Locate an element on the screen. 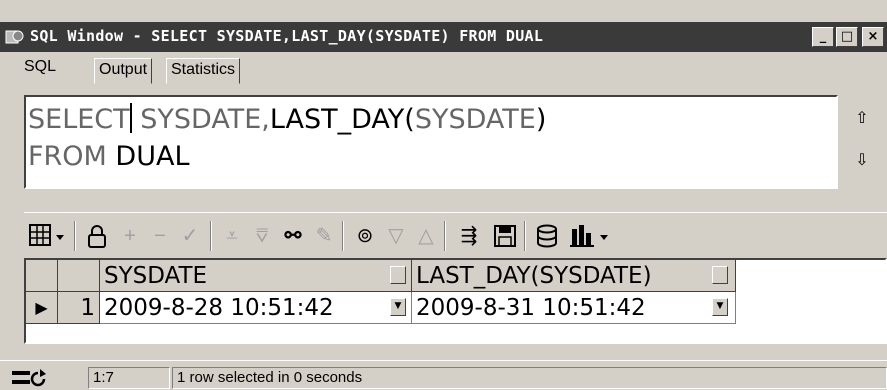 Image resolution: width=887 pixels, height=390 pixels. sql-keyword: FROM is located at coordinates (67, 156).